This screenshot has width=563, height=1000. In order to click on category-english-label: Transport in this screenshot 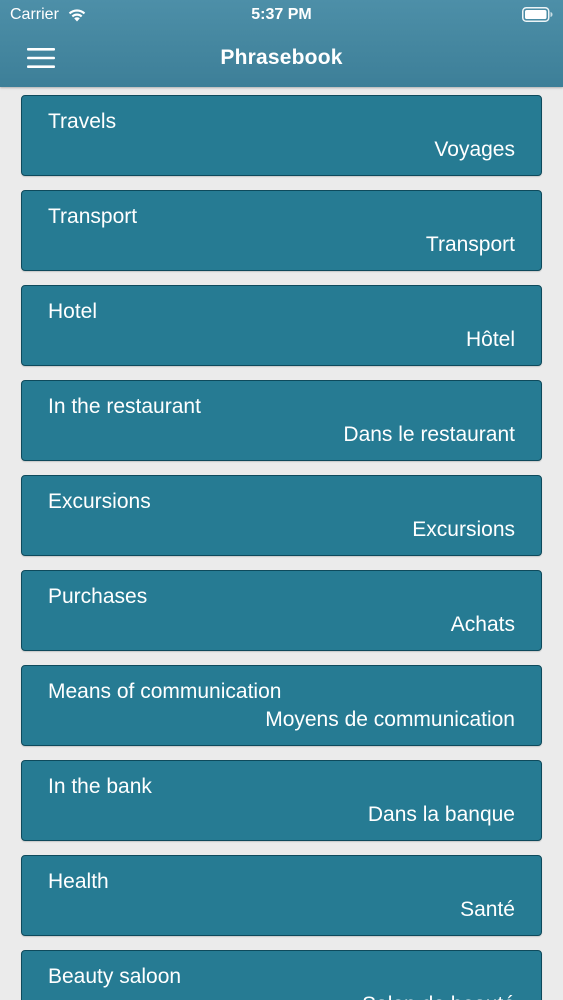, I will do `click(93, 216)`.